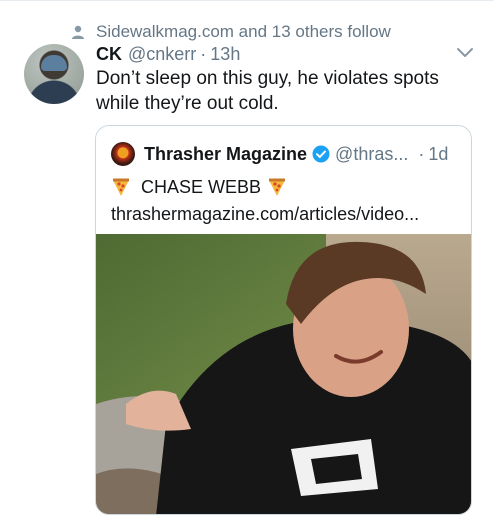  What do you see at coordinates (109, 54) in the screenshot?
I see `author-name: CK` at bounding box center [109, 54].